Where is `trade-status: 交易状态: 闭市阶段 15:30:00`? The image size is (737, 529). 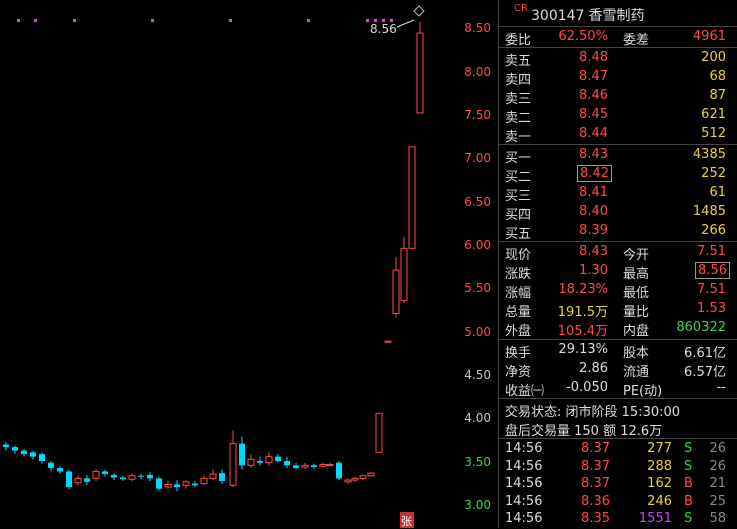
trade-status: 交易状态: 闭市阶段 15:30:00 is located at coordinates (593, 412).